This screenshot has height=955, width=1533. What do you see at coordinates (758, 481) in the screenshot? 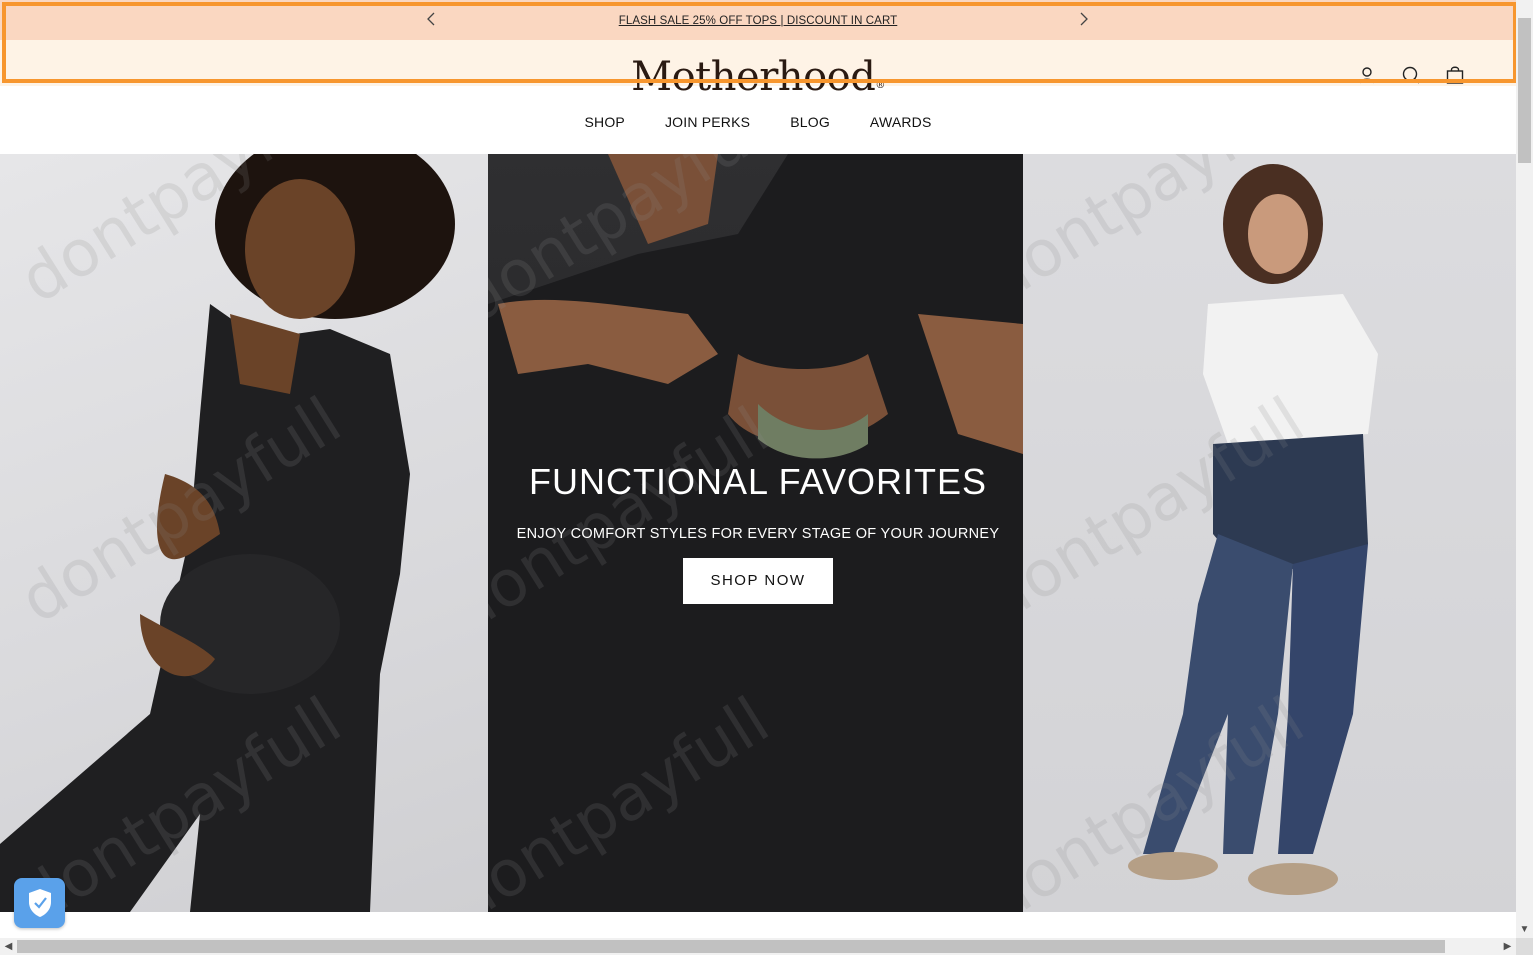
I see `hero-title: FUNCTIONAL FAVORITES` at bounding box center [758, 481].